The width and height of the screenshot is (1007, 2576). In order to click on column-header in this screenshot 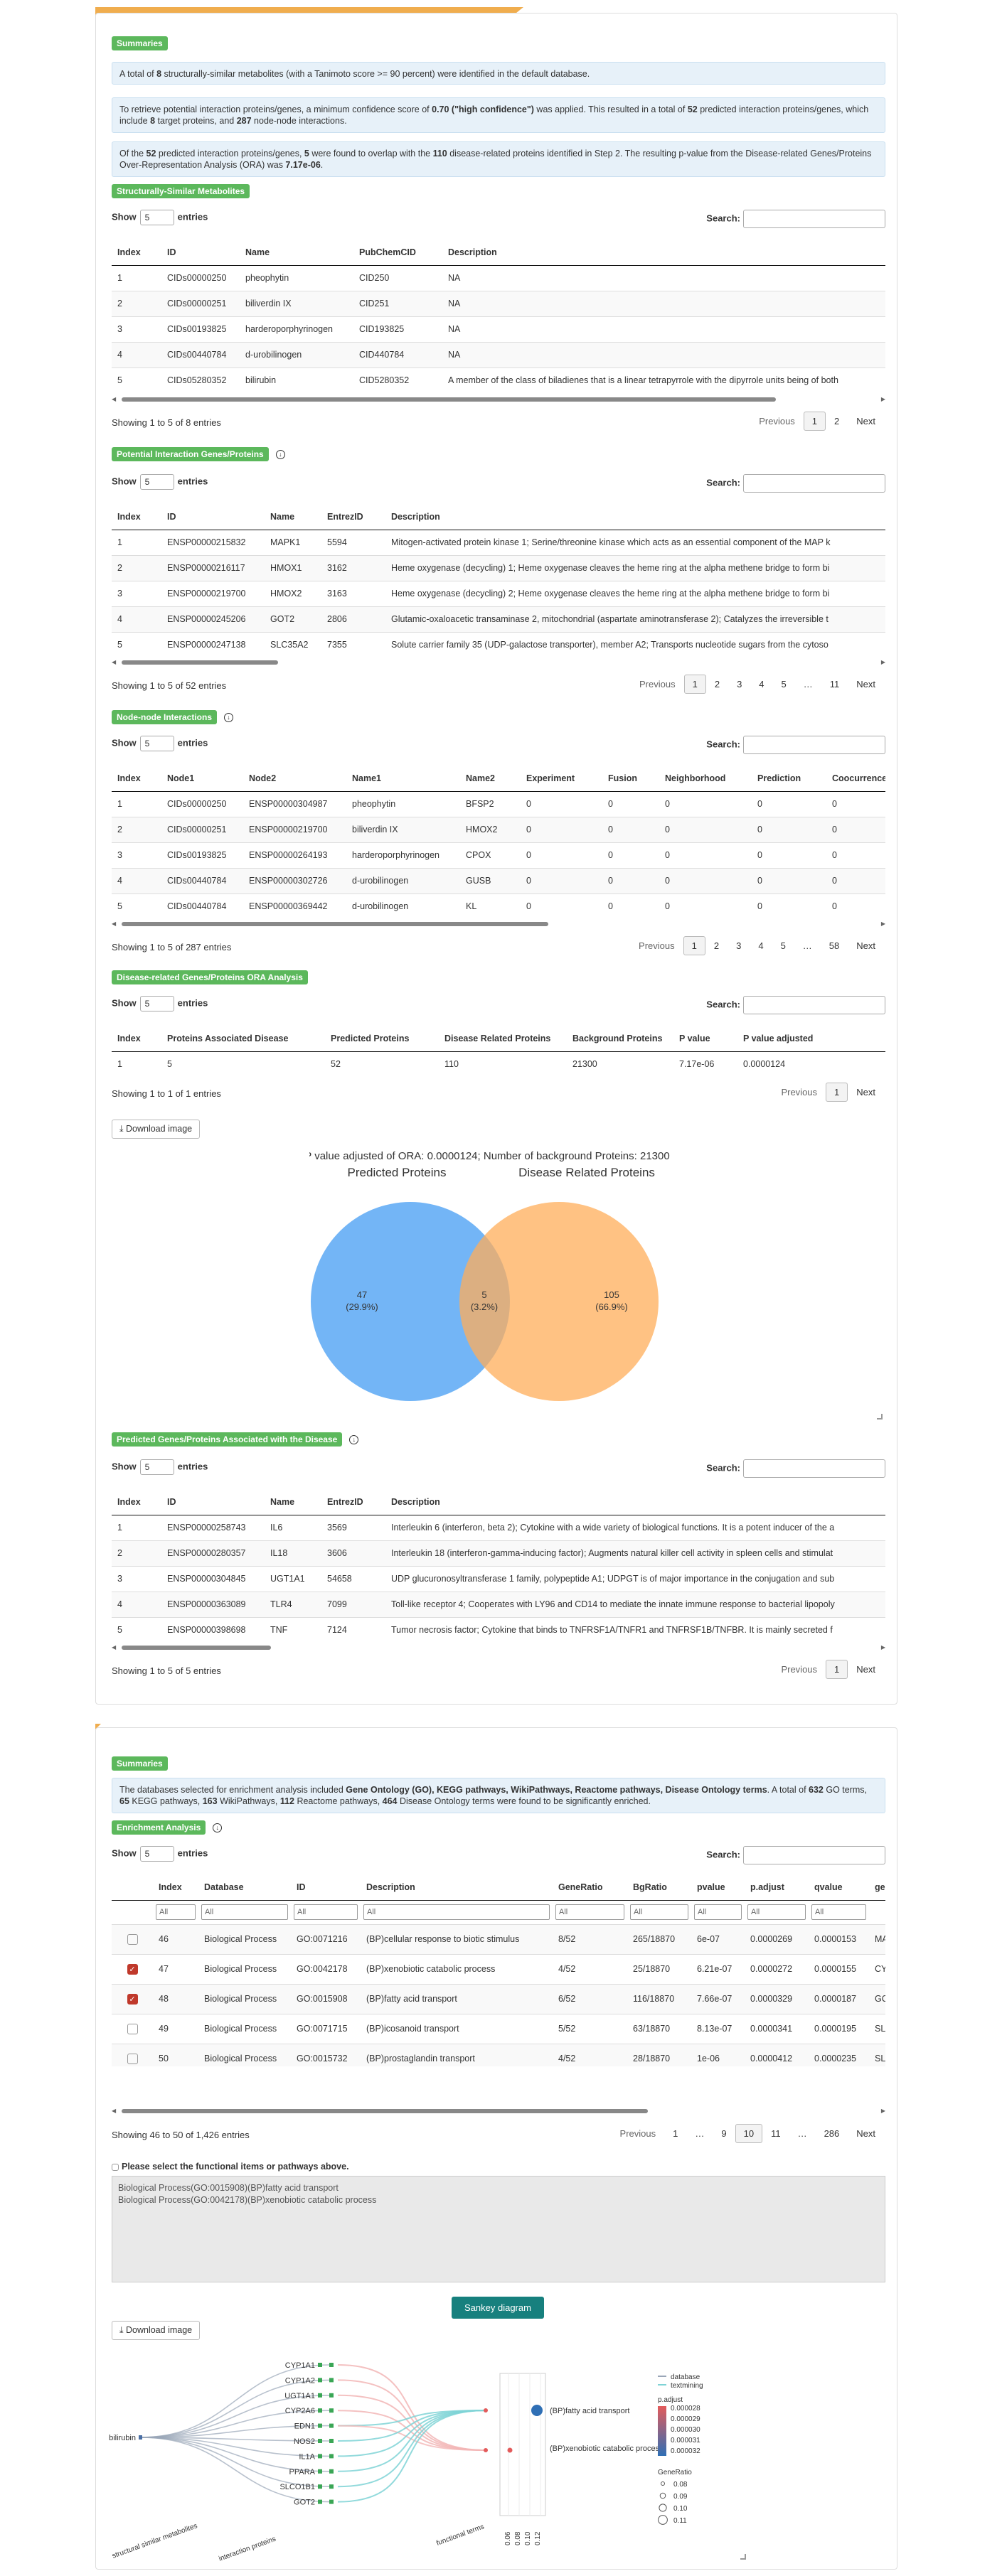, I will do `click(132, 1887)`.